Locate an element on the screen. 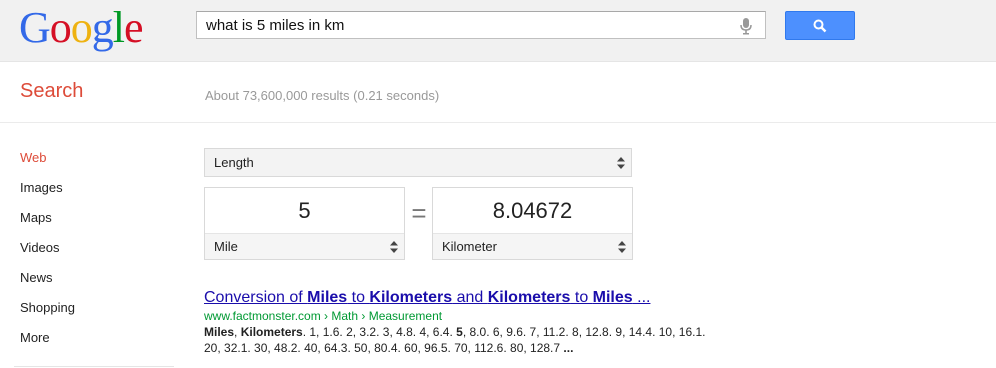 The image size is (996, 368). result-stats: About 73,600,000 results (0.21 seconds) is located at coordinates (322, 95).